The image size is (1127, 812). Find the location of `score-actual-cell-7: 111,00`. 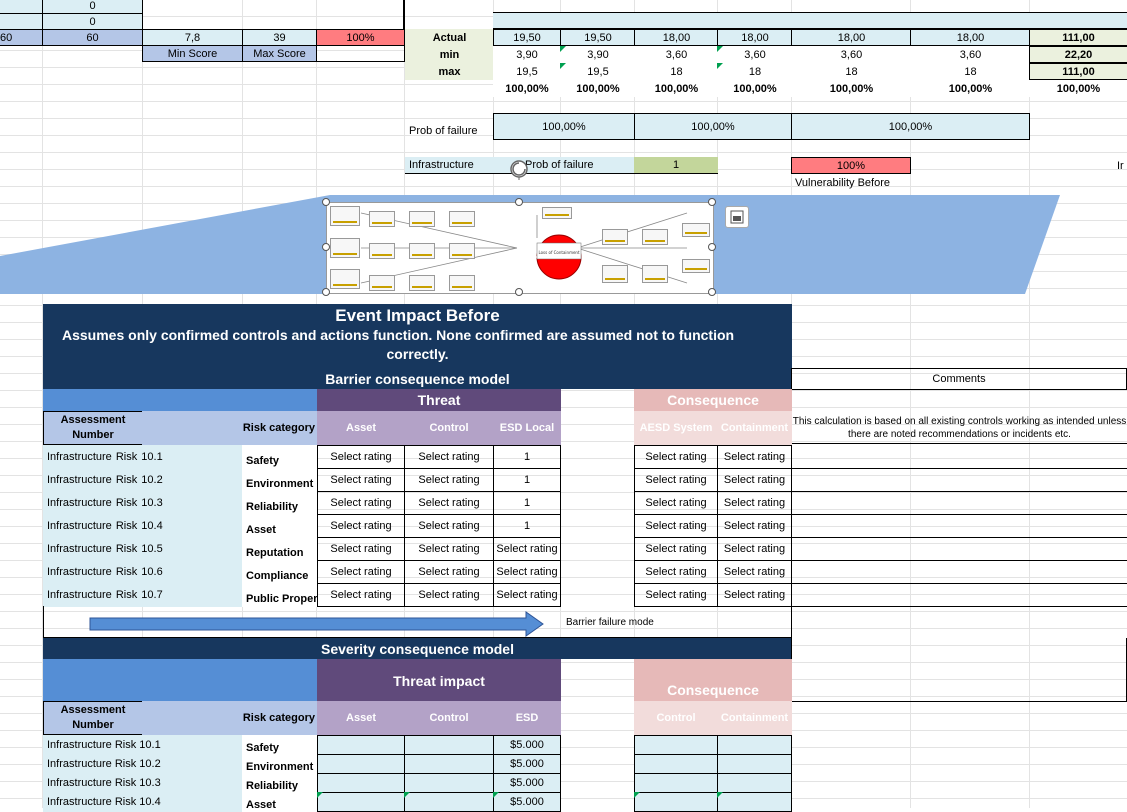

score-actual-cell-7: 111,00 is located at coordinates (1078, 37).